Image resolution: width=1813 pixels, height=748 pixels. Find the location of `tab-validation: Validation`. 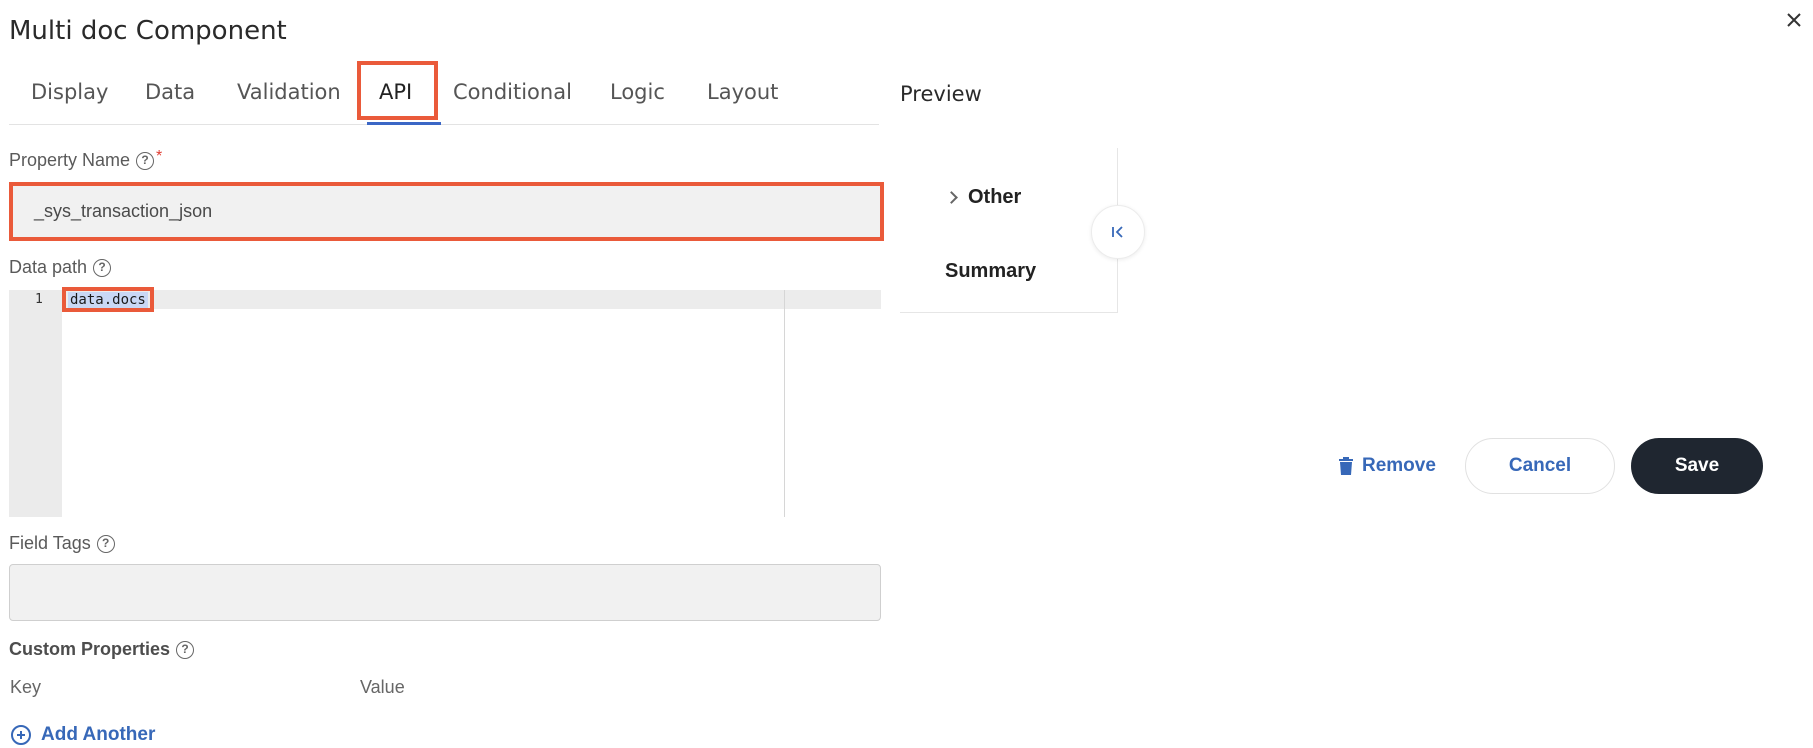

tab-validation: Validation is located at coordinates (289, 92).